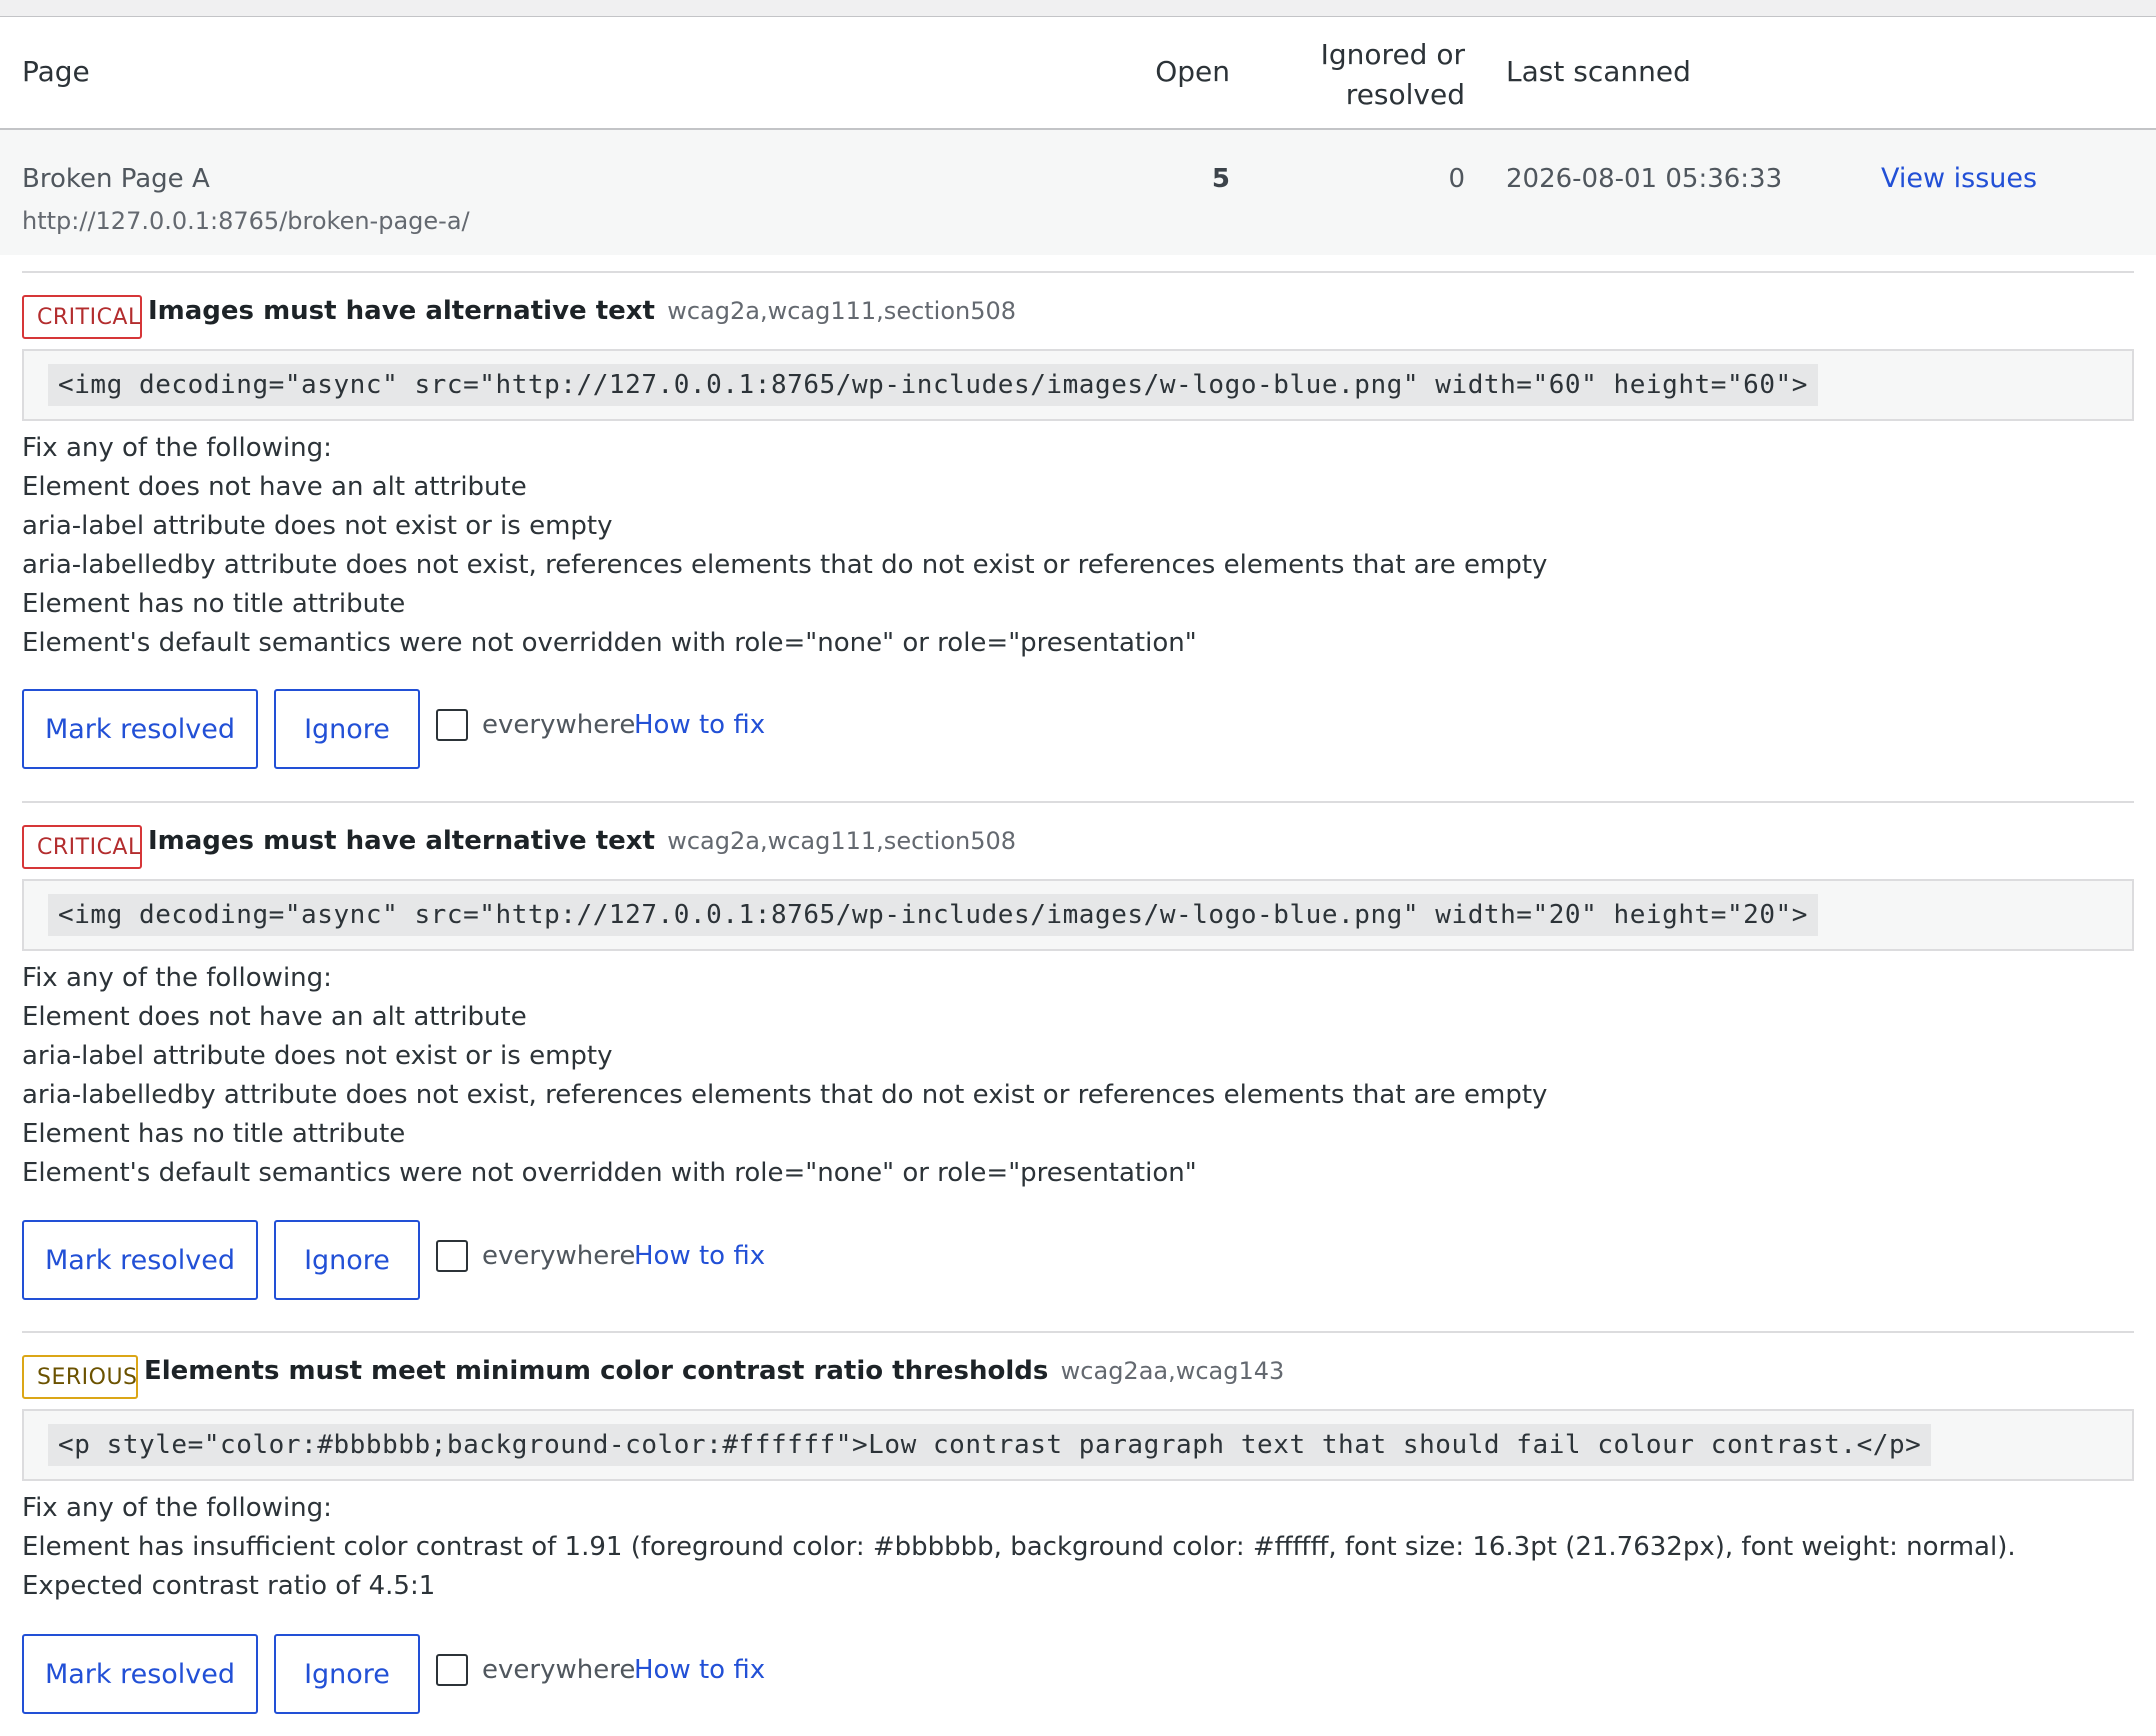 This screenshot has height=1736, width=2156. Describe the element at coordinates (1405, 94) in the screenshot. I see `header-ignored-line2: resolved` at that location.